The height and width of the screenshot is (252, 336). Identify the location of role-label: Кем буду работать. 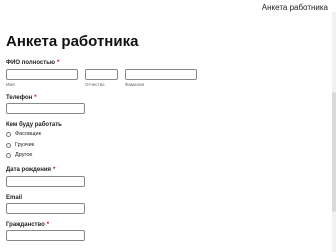
(34, 125).